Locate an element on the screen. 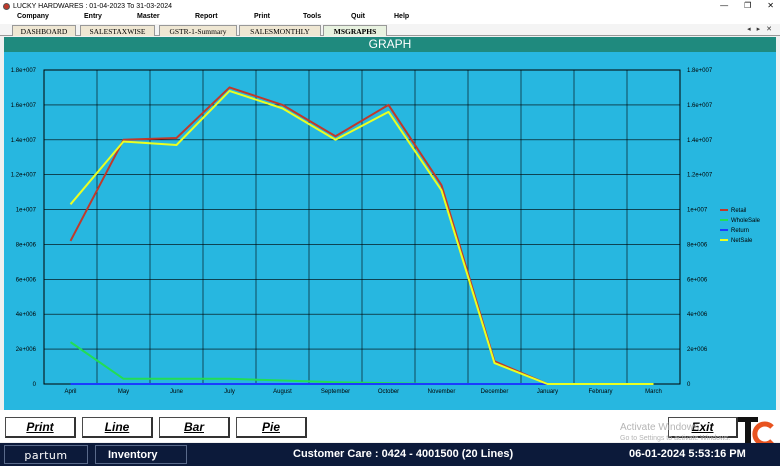 This screenshot has height=466, width=780. tab-gstr1-summary: GSTR-1-Summary is located at coordinates (198, 30).